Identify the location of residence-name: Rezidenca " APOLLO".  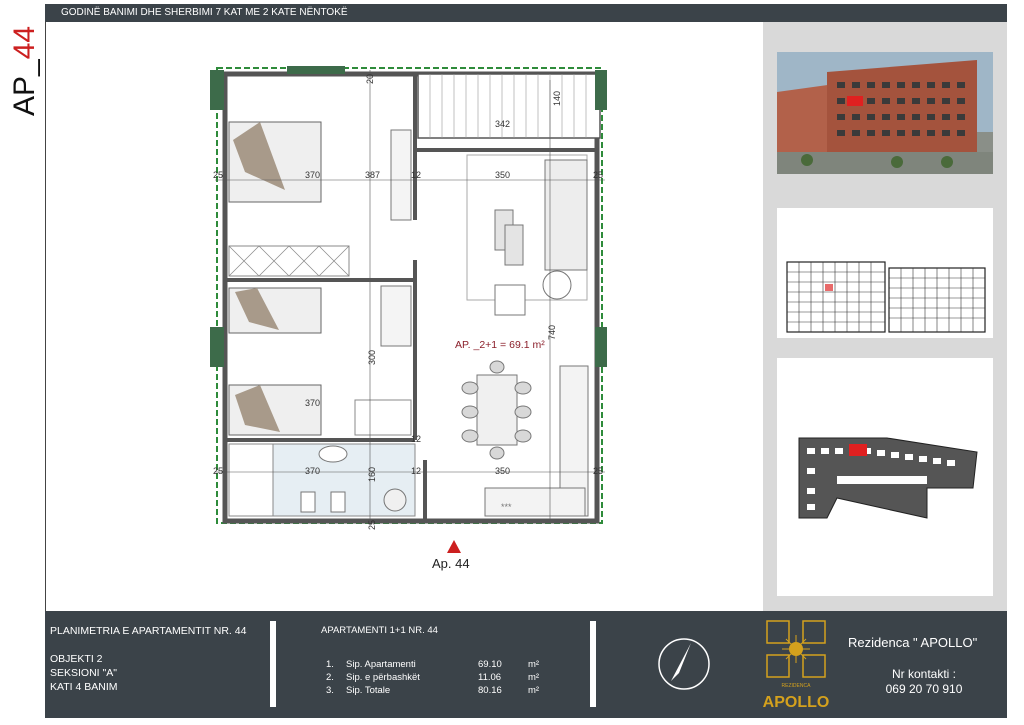
(913, 642).